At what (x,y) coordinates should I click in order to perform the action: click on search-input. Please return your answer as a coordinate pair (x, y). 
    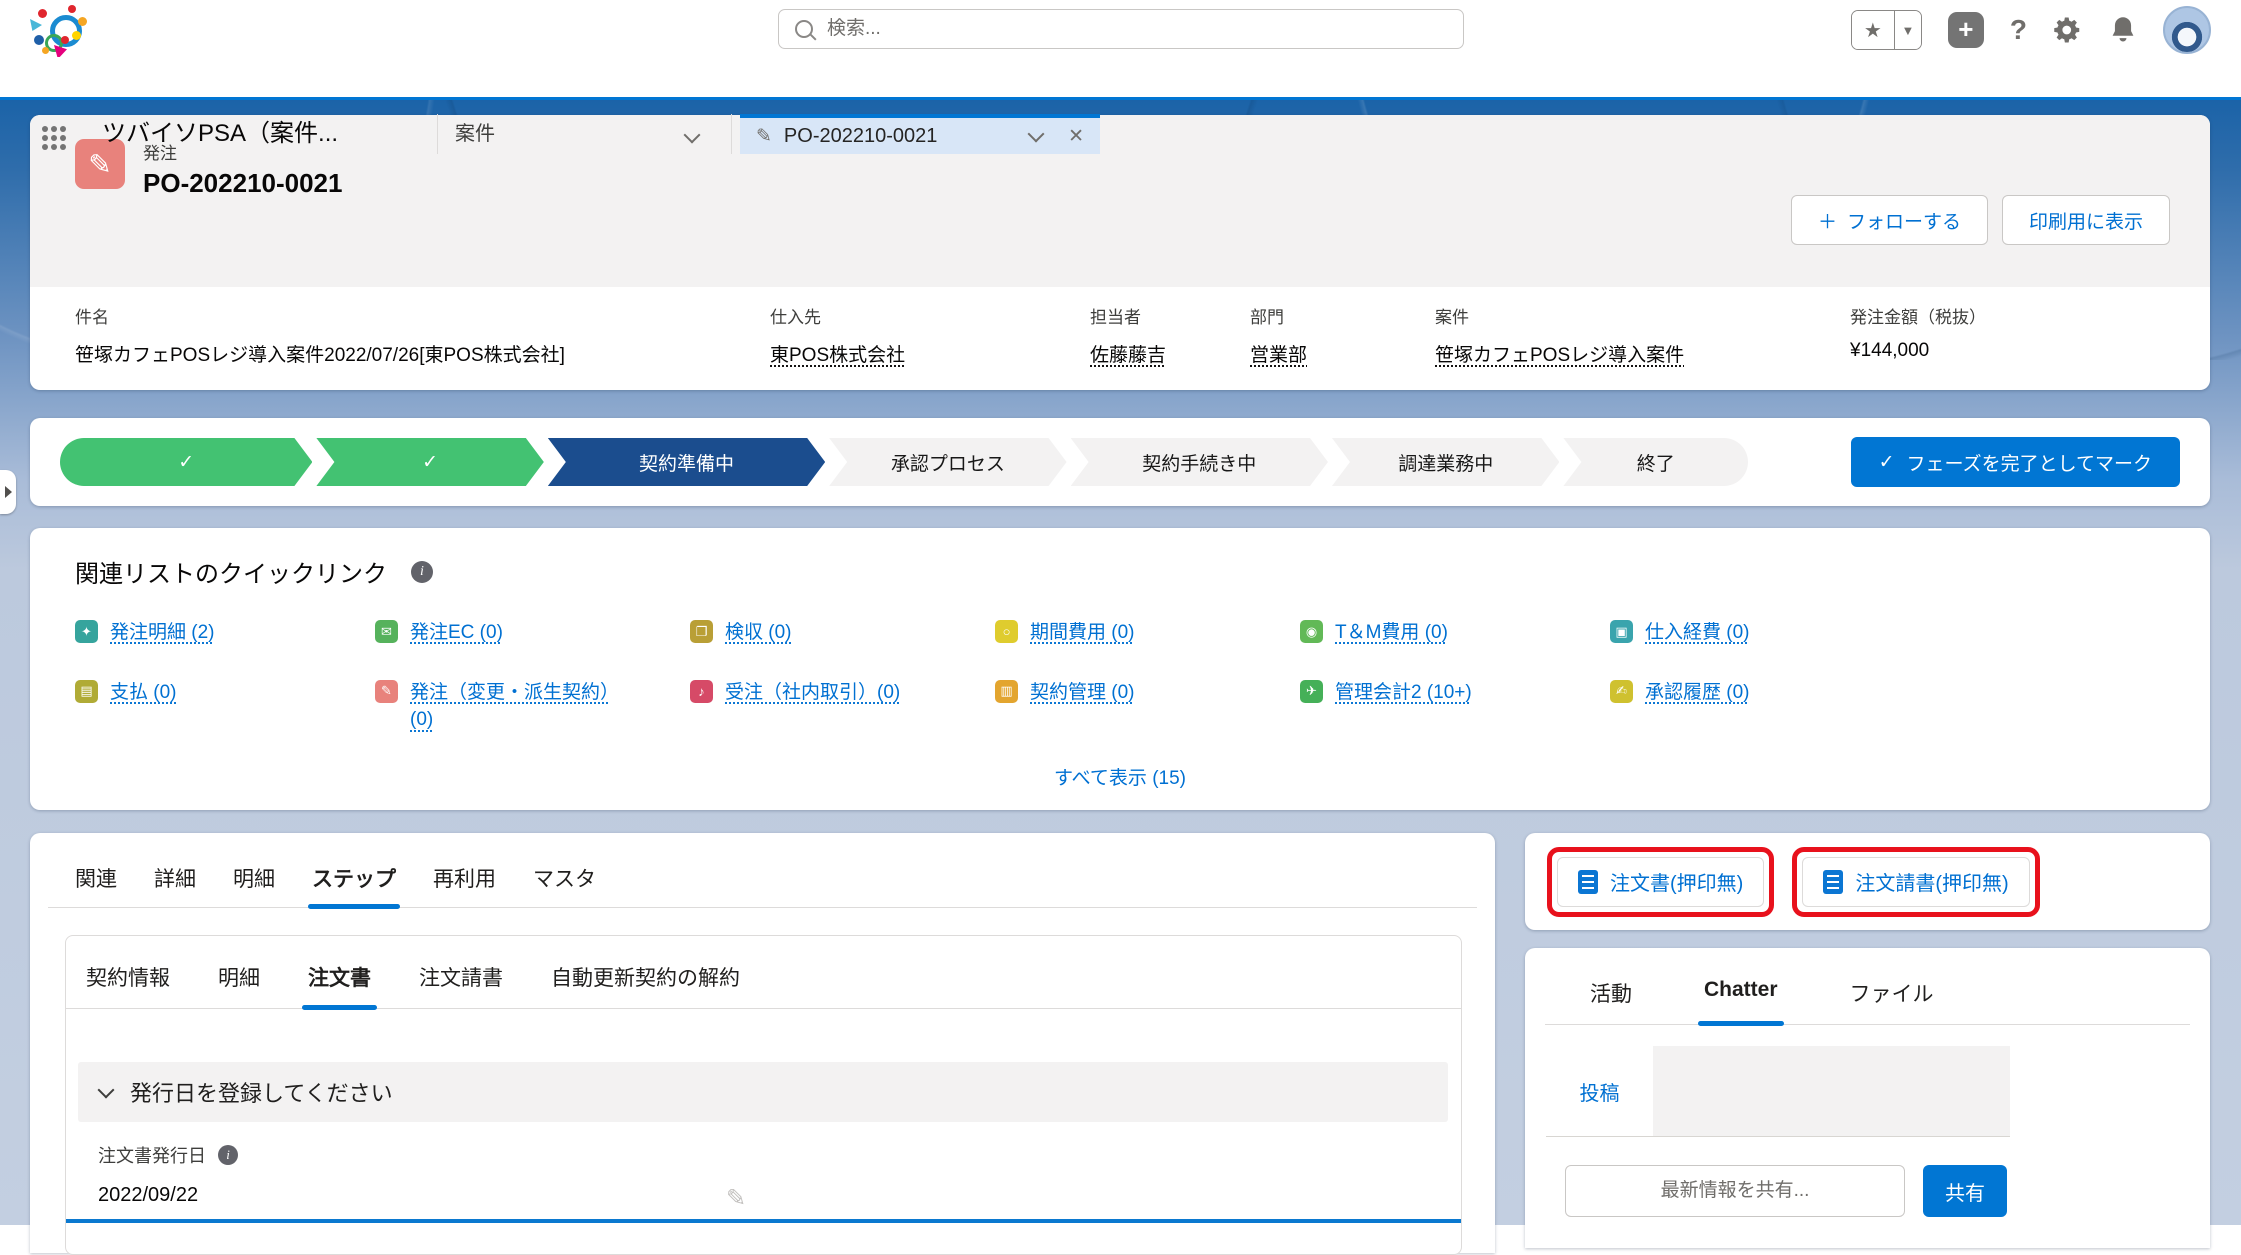
    Looking at the image, I should click on (1136, 29).